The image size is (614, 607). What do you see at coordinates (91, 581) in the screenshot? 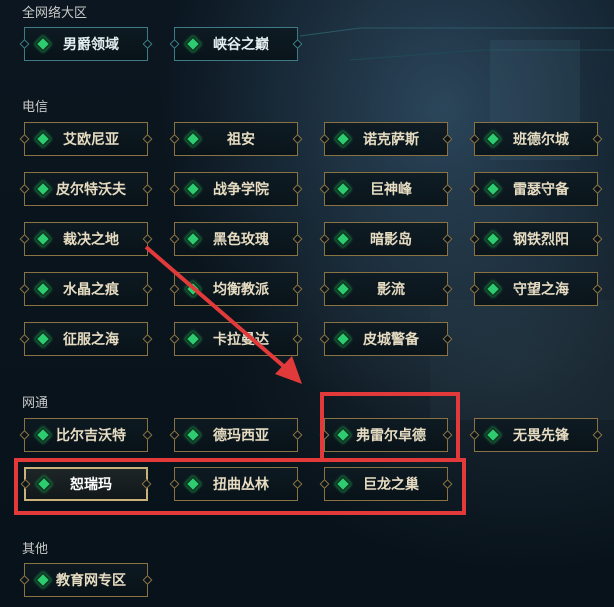
I see `server-label: 教育网专区` at bounding box center [91, 581].